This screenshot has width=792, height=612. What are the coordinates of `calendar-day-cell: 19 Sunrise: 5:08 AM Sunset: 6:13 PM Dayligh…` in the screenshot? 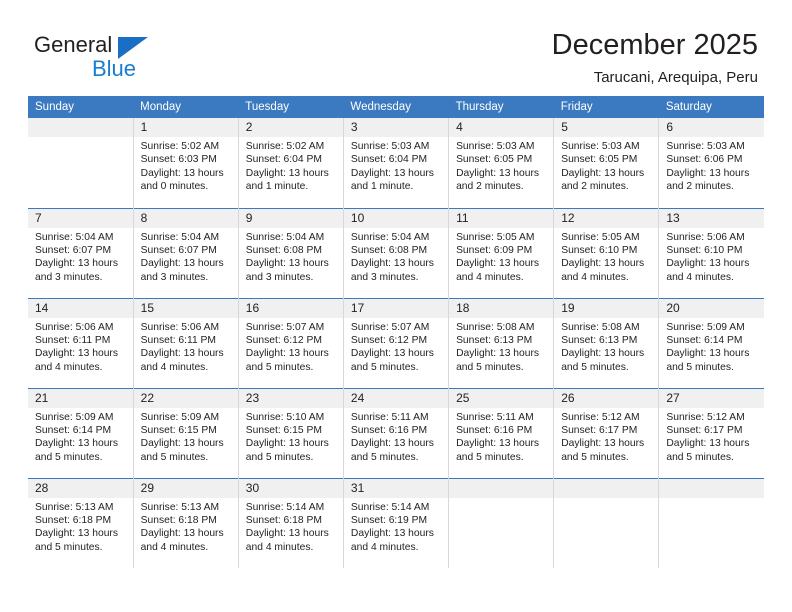 It's located at (606, 342).